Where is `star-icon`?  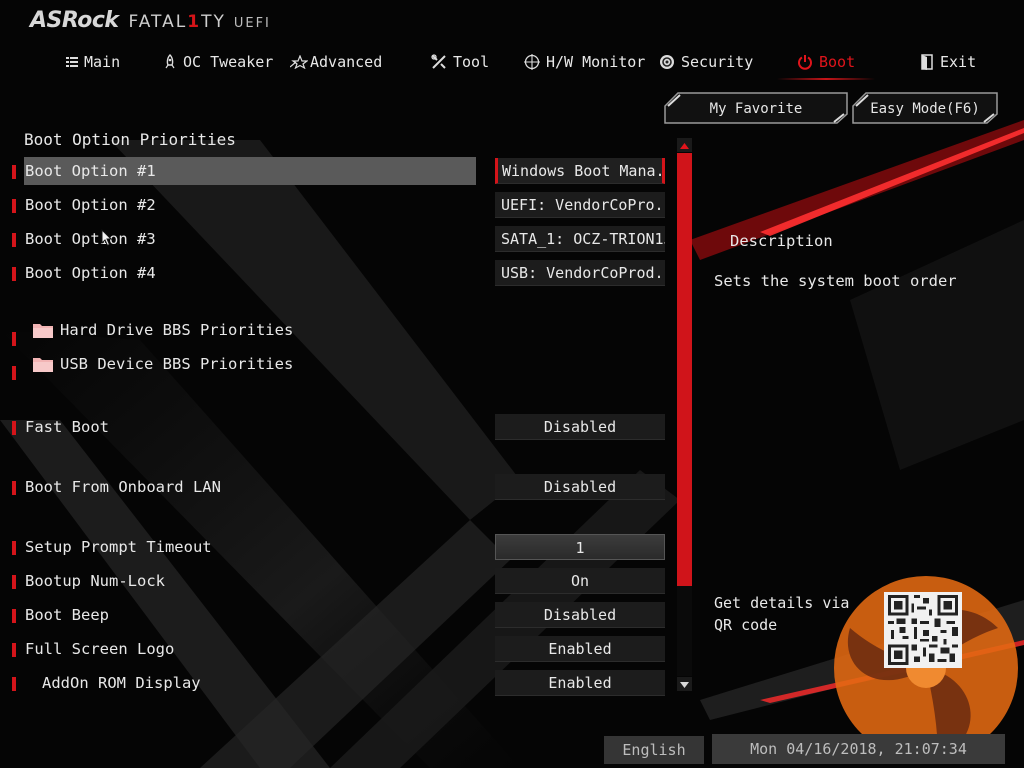 star-icon is located at coordinates (299, 62).